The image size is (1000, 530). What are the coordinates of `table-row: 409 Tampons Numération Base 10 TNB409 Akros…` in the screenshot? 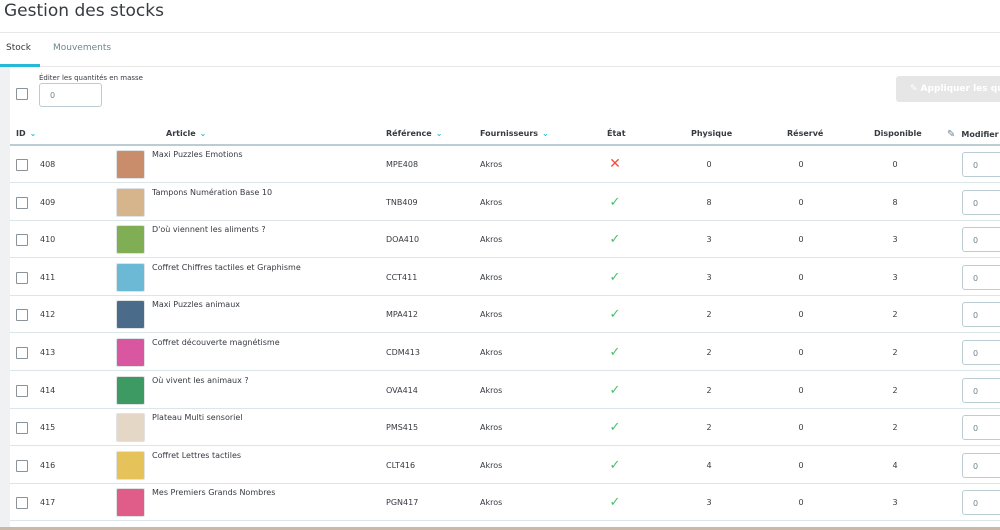 It's located at (505, 202).